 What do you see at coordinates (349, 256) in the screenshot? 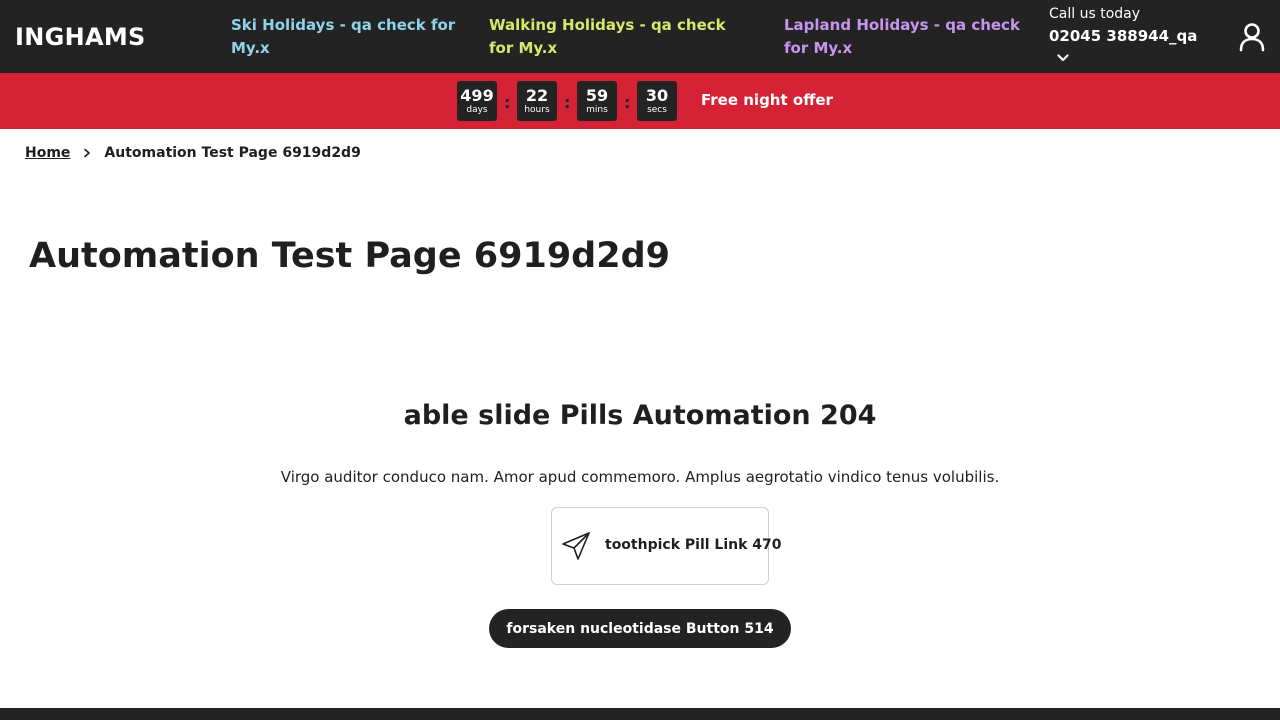
I see `page-title: Automation Test Page 6919d2d9` at bounding box center [349, 256].